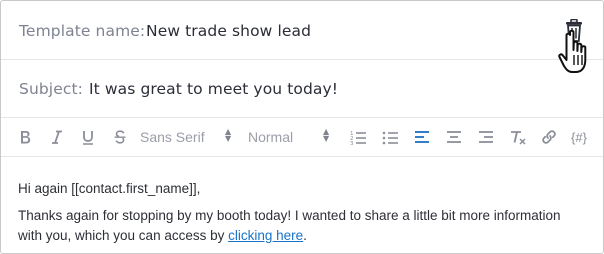  I want to click on subject-field: It was great to meet you today!, so click(213, 89).